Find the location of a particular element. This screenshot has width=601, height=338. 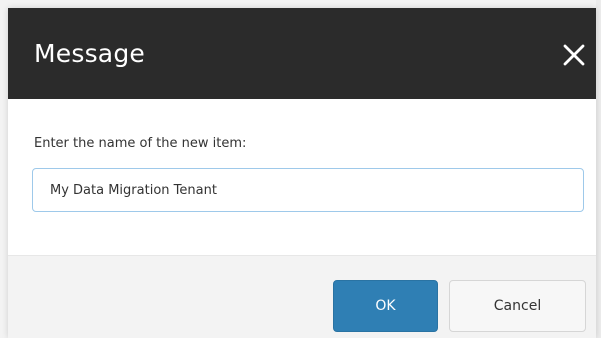

item-name-input is located at coordinates (308, 190).